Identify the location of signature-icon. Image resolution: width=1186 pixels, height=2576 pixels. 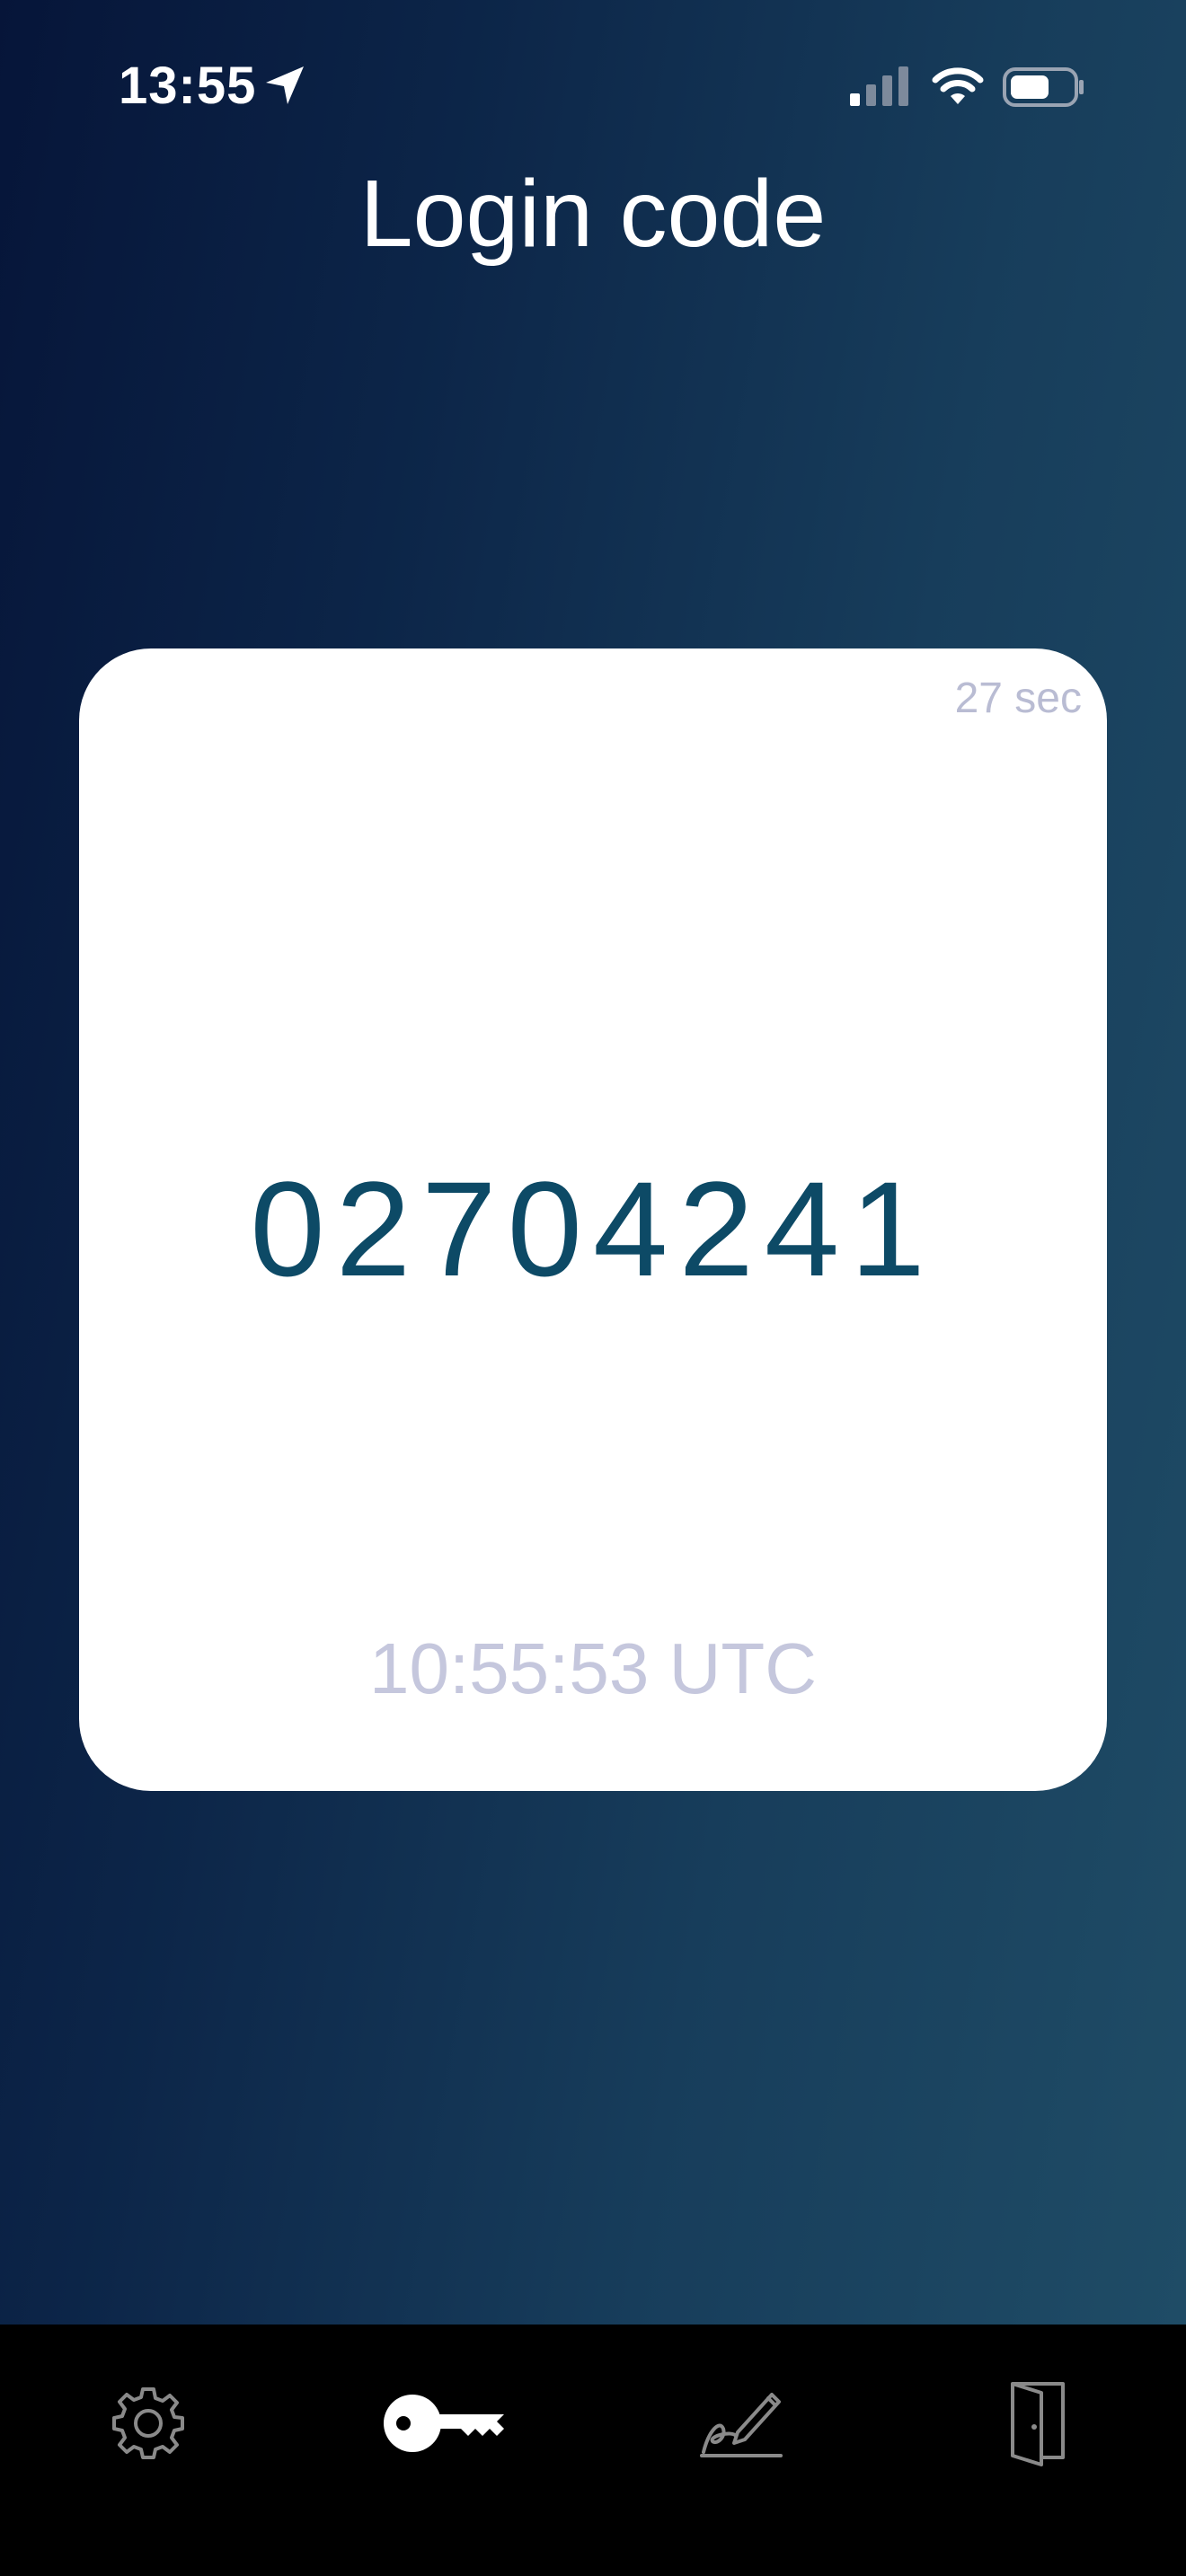
(741, 2425).